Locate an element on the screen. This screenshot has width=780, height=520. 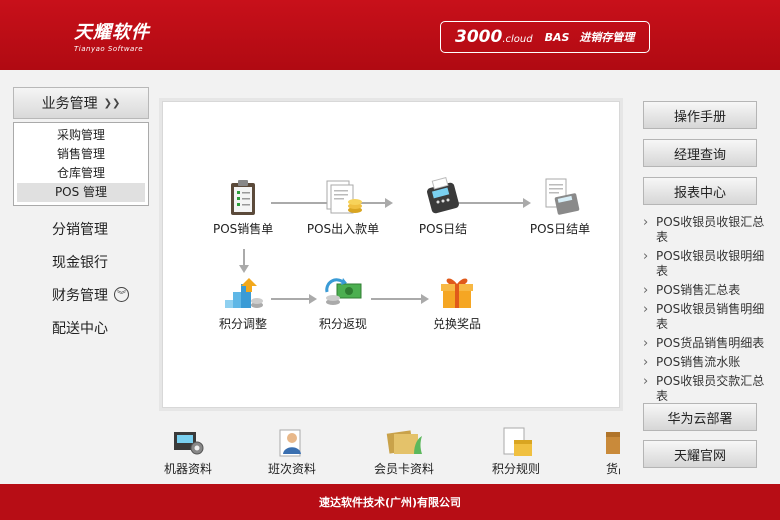
machine-gear-icon is located at coordinates (189, 443).